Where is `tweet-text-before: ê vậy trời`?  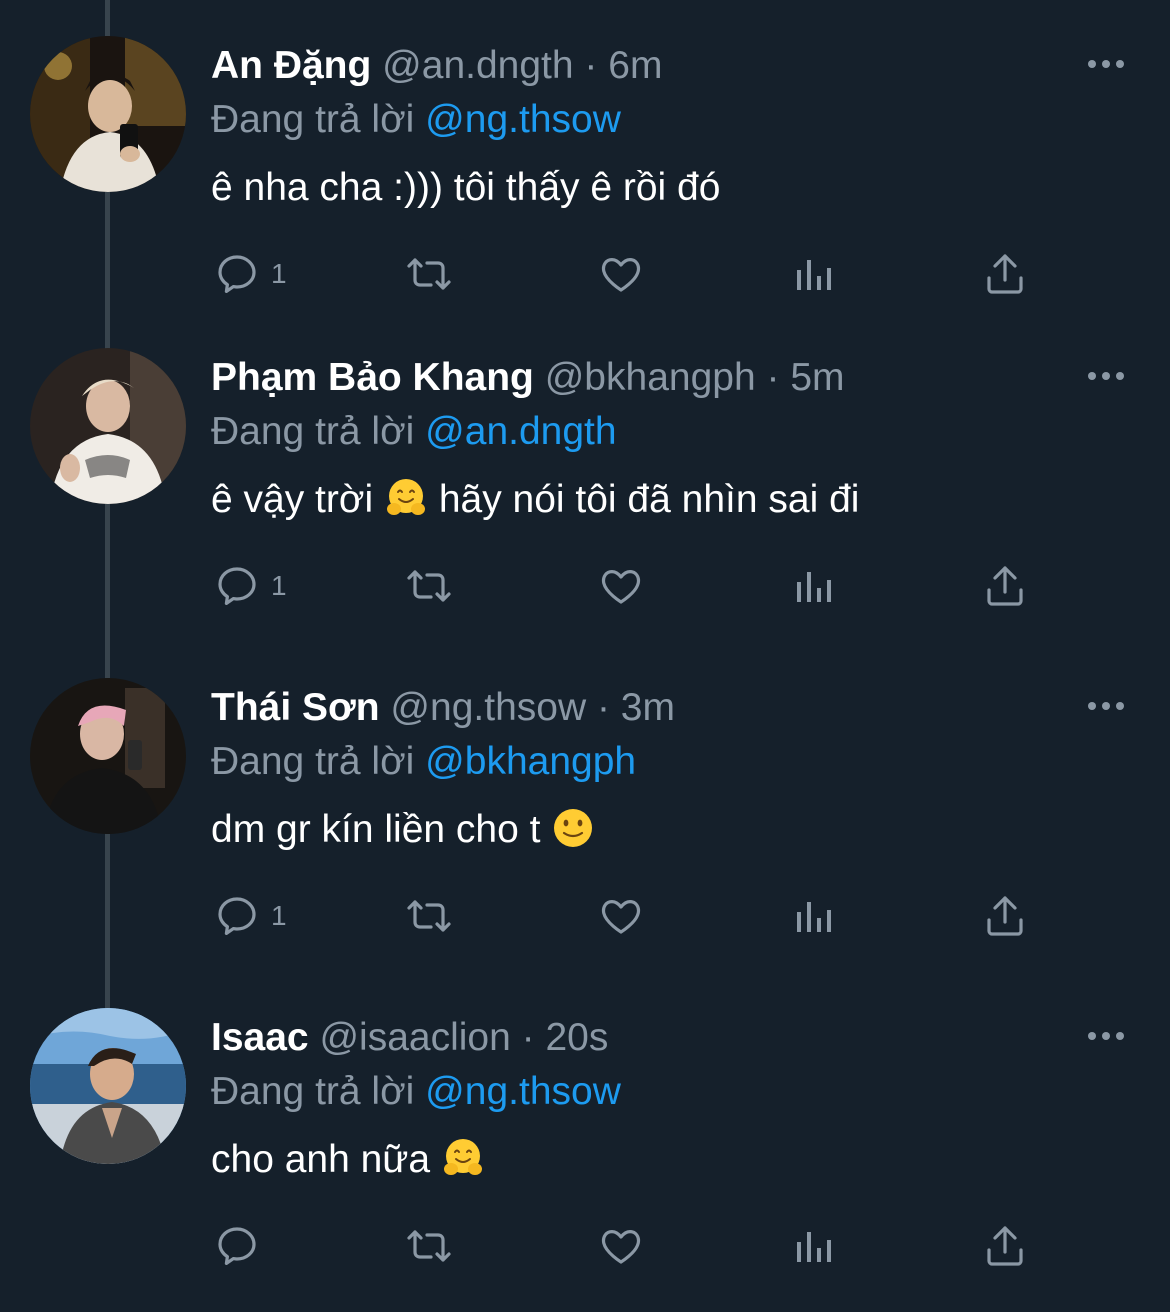 tweet-text-before: ê vậy trời is located at coordinates (292, 499).